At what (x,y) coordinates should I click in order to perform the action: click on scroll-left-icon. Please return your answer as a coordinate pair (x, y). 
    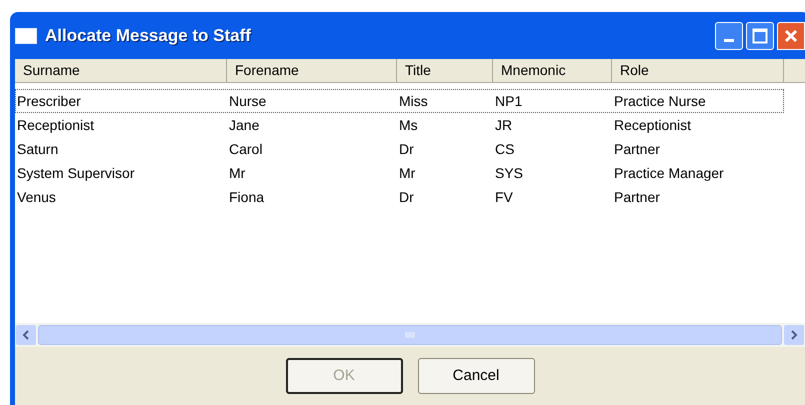
    Looking at the image, I should click on (26, 335).